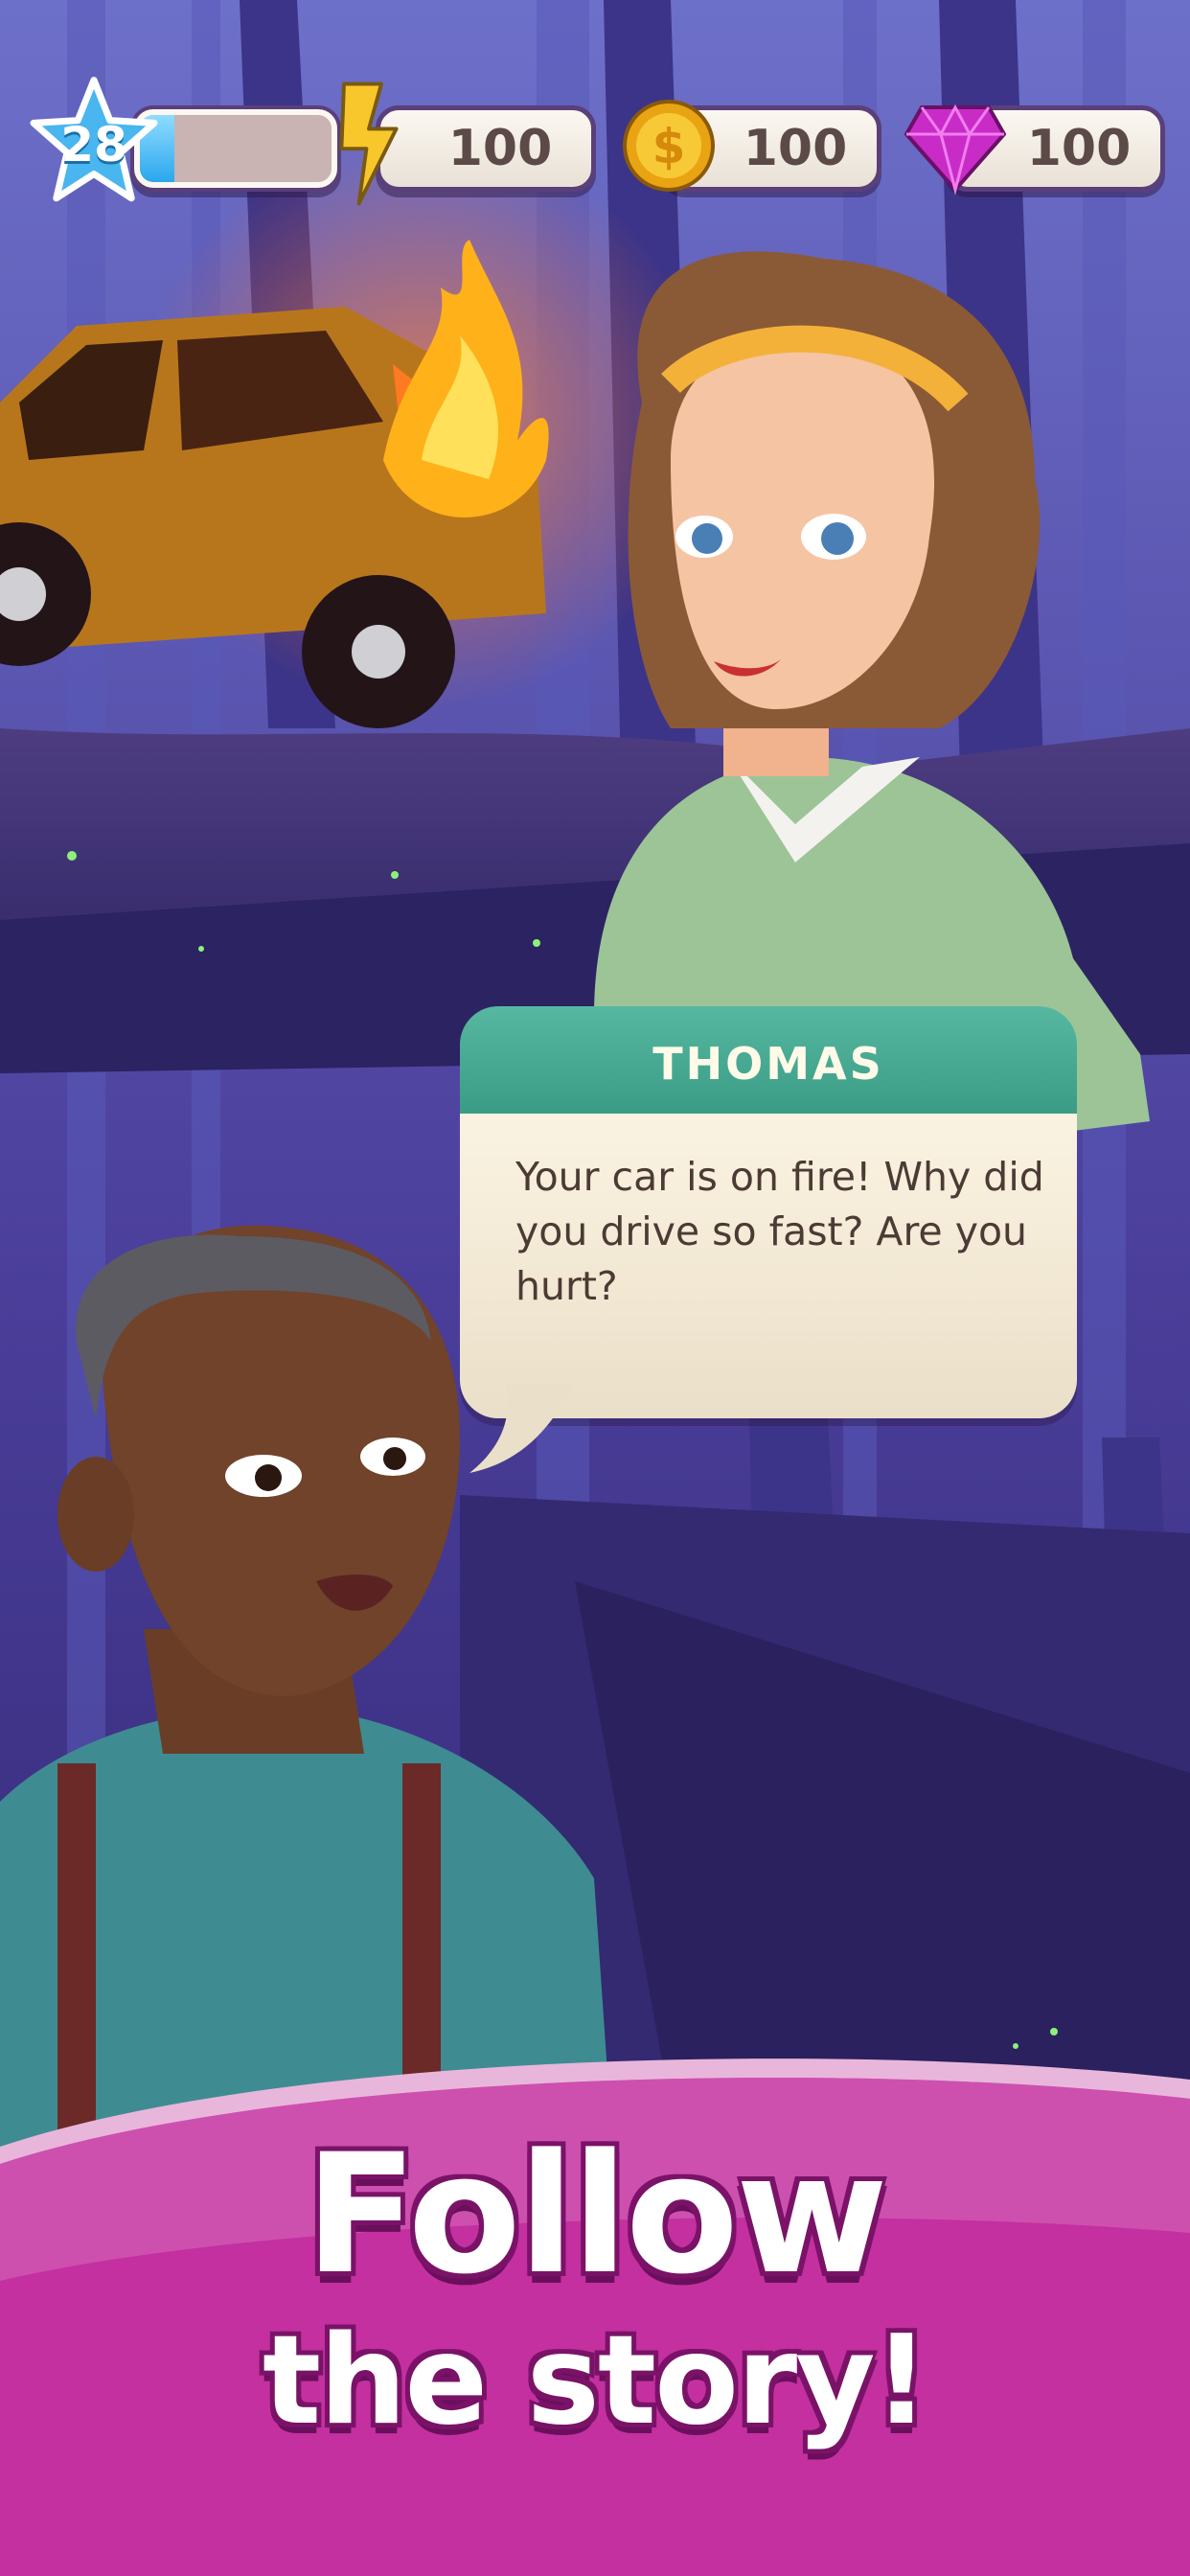  What do you see at coordinates (596, 2214) in the screenshot?
I see `banner-headline: Follow` at bounding box center [596, 2214].